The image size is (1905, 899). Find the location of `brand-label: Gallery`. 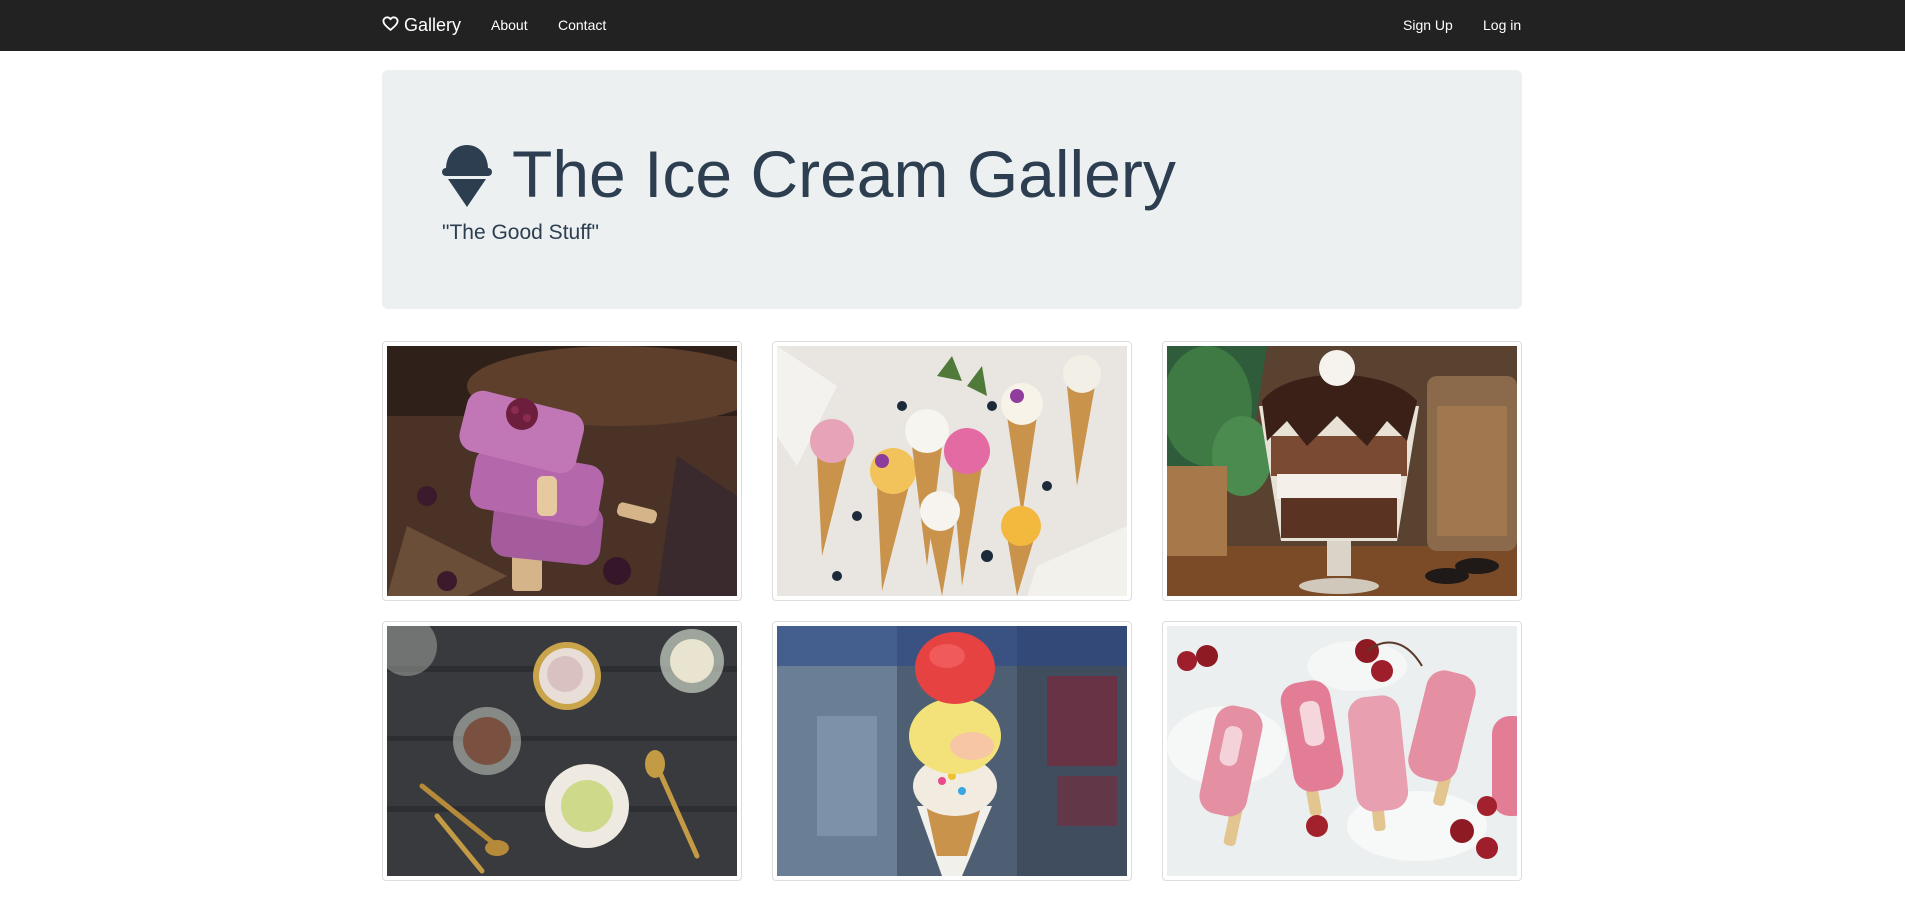

brand-label: Gallery is located at coordinates (433, 25).